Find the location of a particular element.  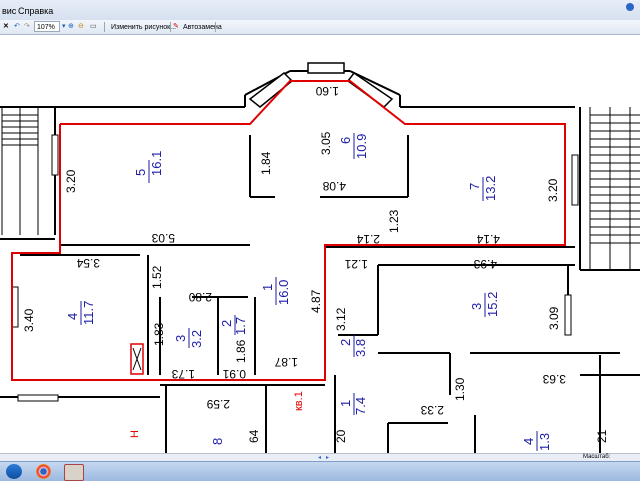

room-8-number: 8 is located at coordinates (217, 441).